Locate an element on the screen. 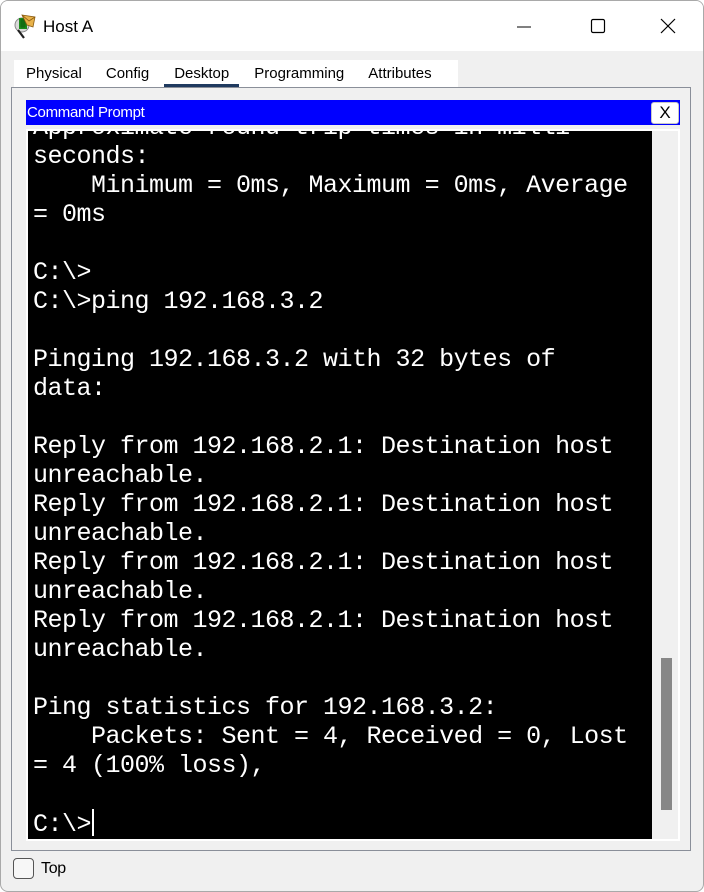 The width and height of the screenshot is (704, 892). terminal-scrollbar is located at coordinates (665, 485).